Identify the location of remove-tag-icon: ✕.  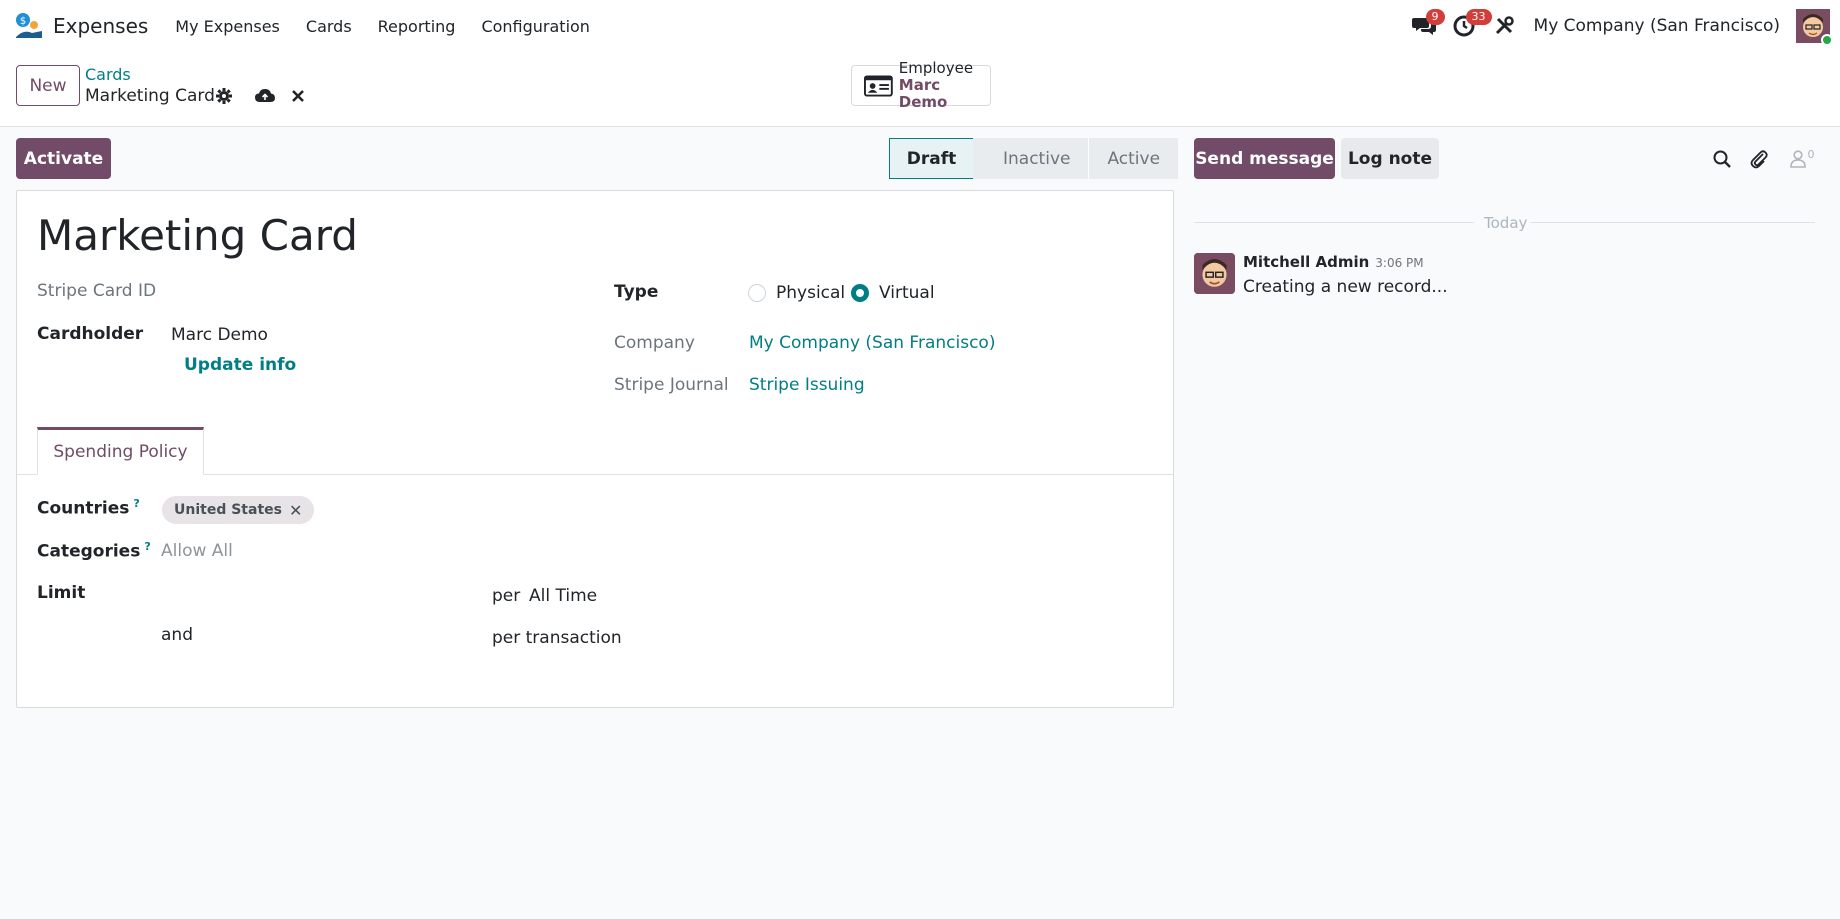
(295, 510).